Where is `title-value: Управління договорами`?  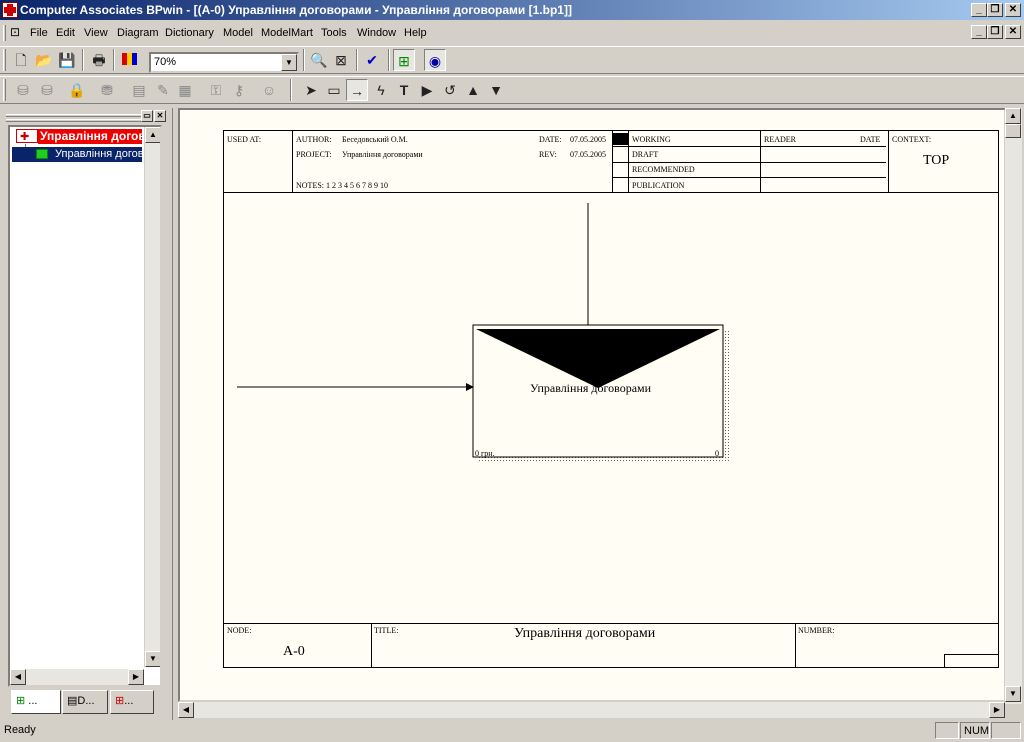
title-value: Управління договорами is located at coordinates (585, 633).